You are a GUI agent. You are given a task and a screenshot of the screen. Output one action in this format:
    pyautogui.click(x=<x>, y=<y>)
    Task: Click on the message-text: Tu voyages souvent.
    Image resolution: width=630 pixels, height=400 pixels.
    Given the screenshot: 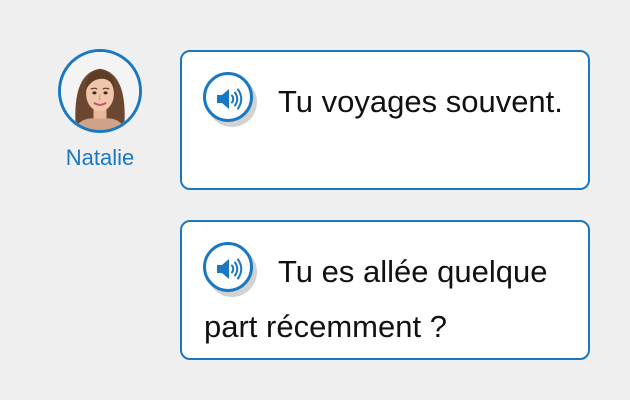 What is the action you would take?
    pyautogui.click(x=420, y=101)
    